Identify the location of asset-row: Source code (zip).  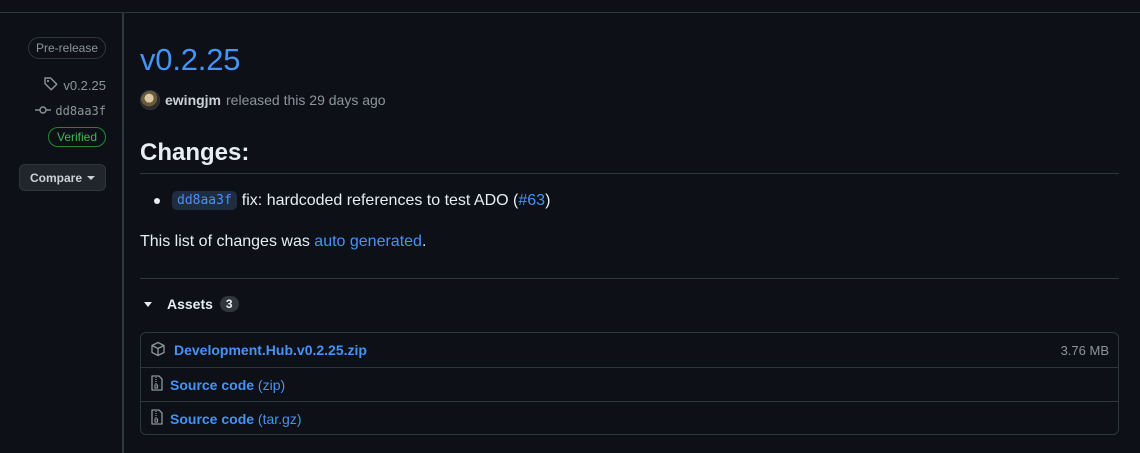
(629, 384).